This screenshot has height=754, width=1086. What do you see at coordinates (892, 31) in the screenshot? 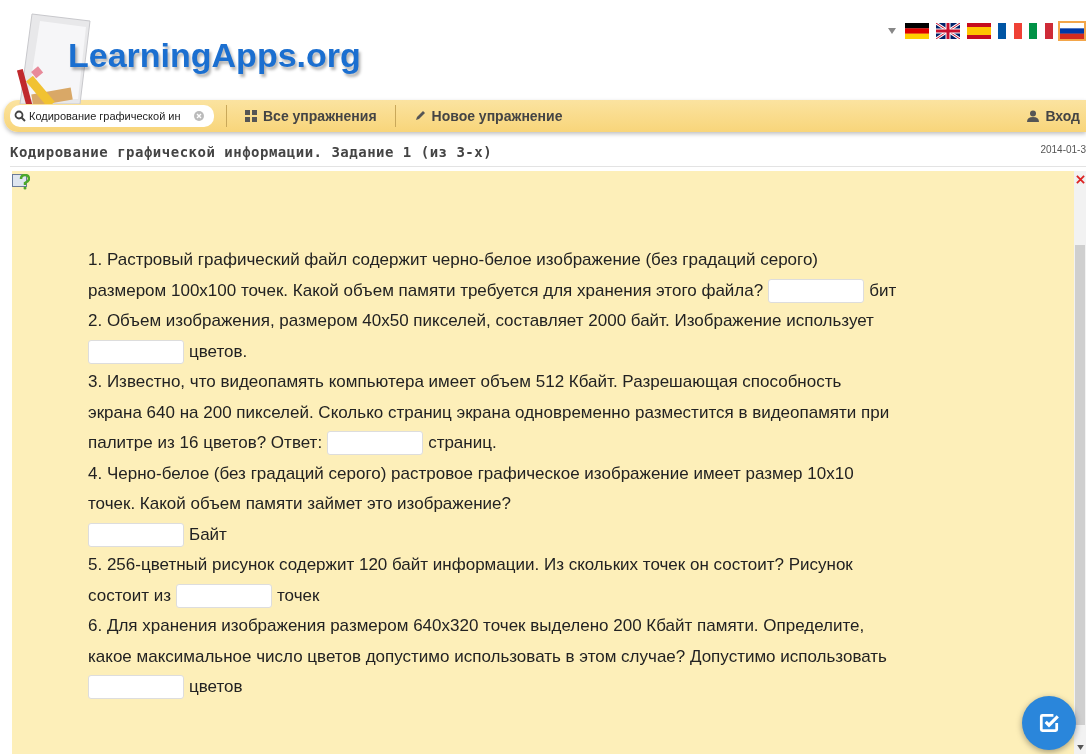
I see `dropdown-caret-icon` at bounding box center [892, 31].